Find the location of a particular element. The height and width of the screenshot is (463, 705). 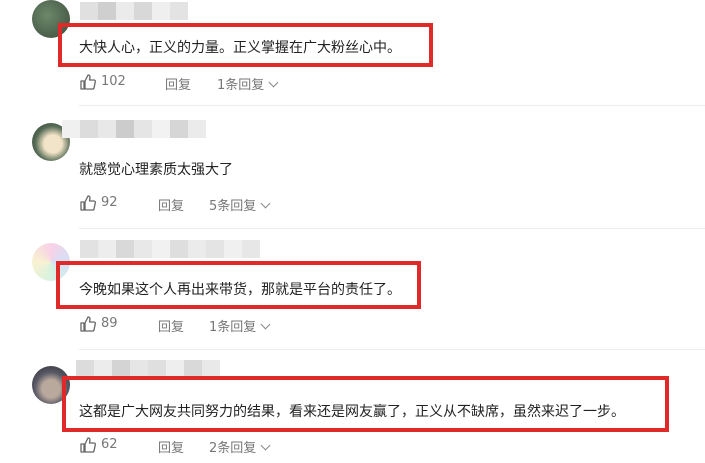

like-count: 102 is located at coordinates (113, 81).